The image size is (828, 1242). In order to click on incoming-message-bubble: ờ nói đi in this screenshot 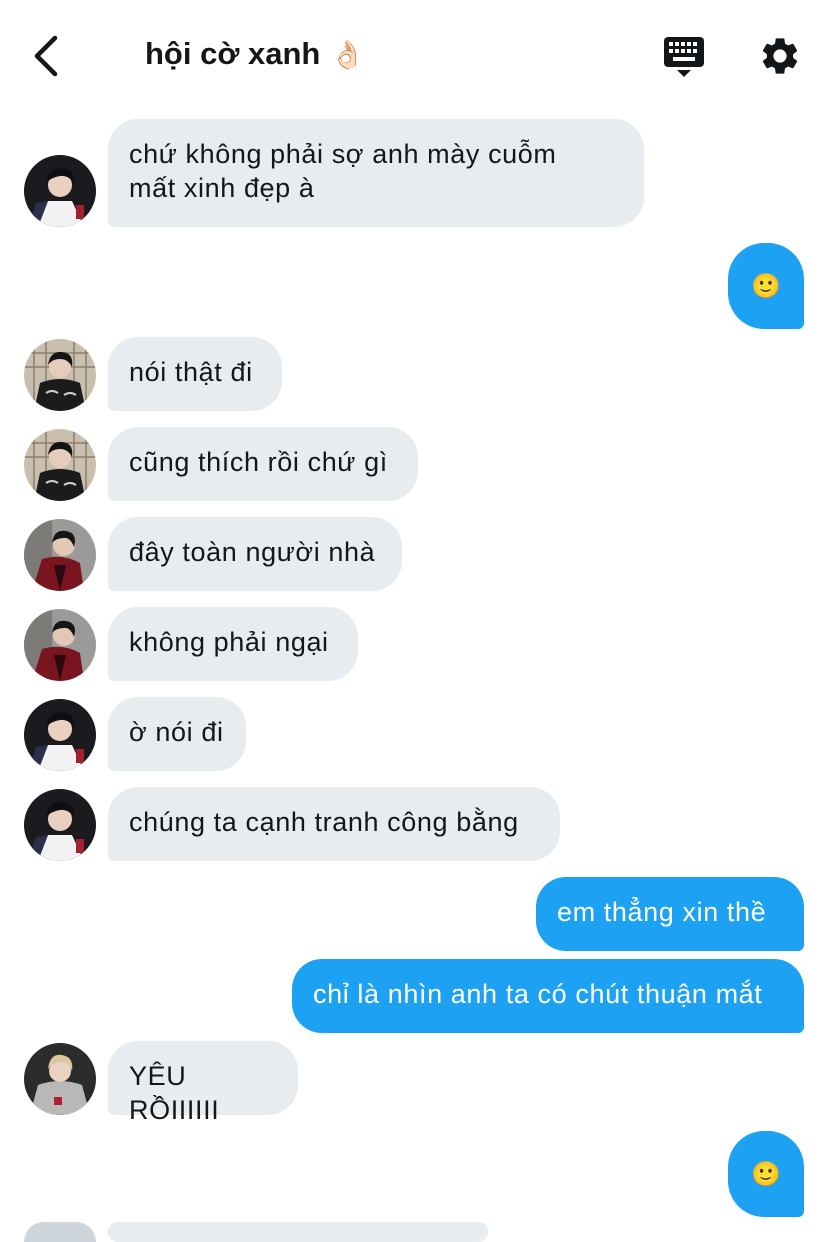, I will do `click(177, 734)`.